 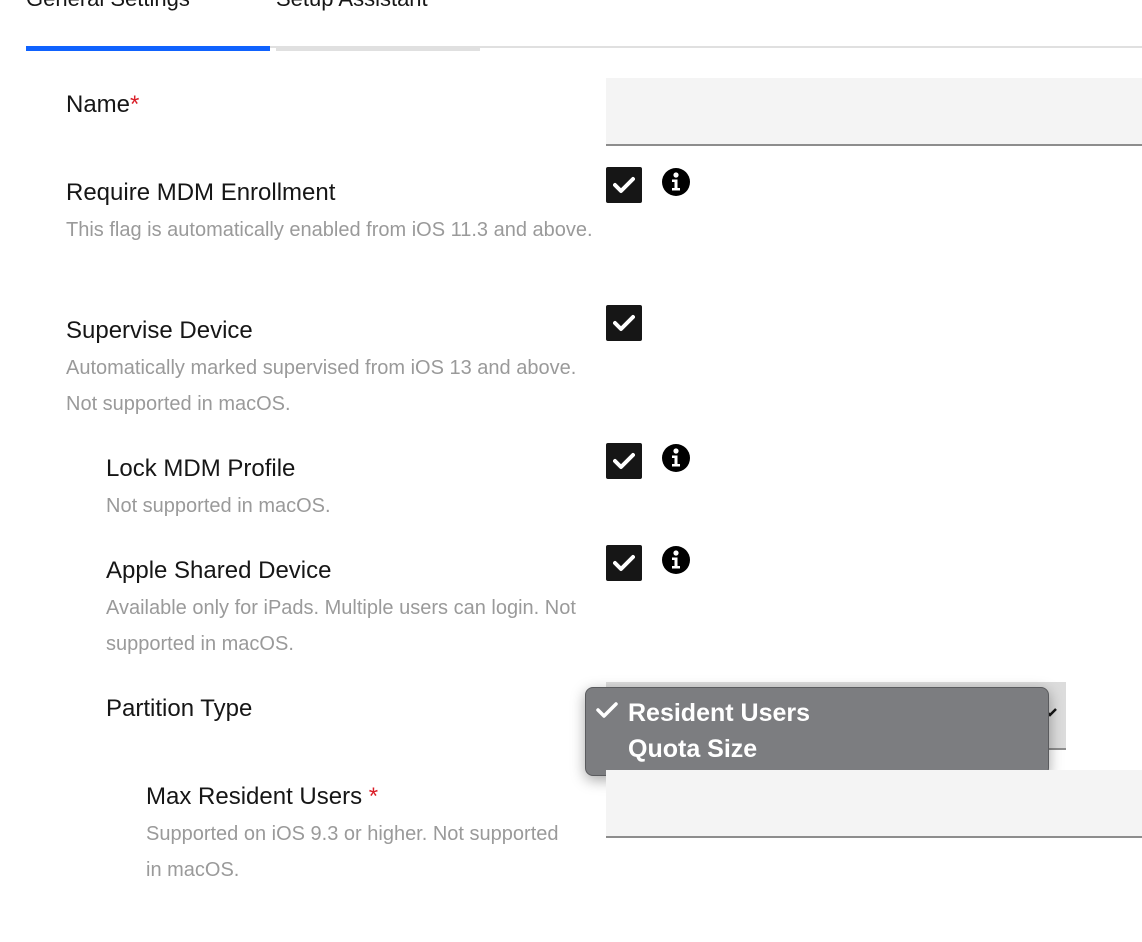 I want to click on require-mdm-checkbox, so click(x=624, y=185).